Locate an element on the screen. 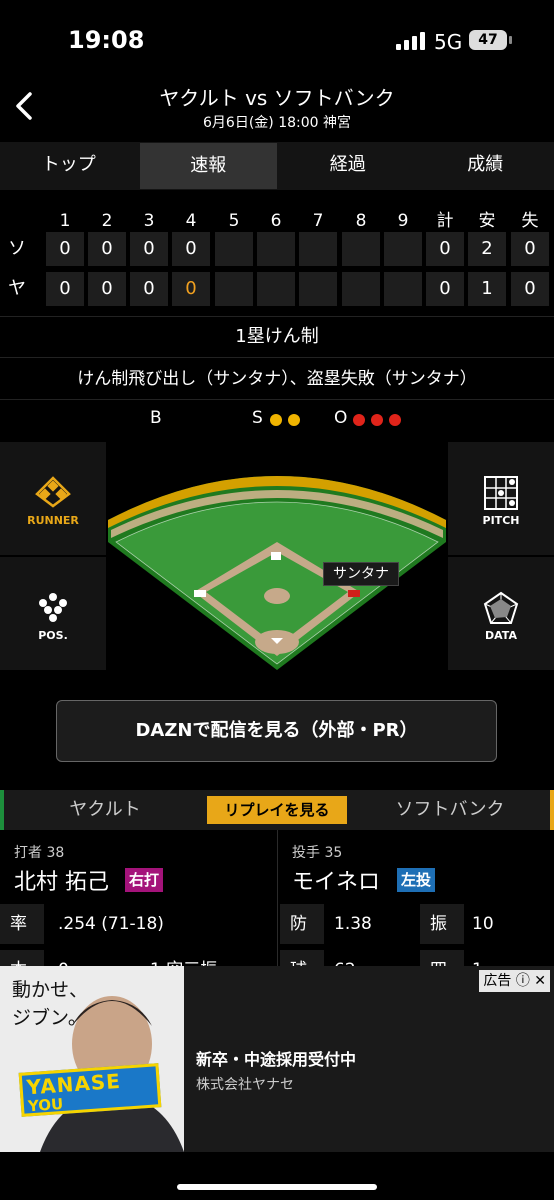 The image size is (554, 1200). logo-text: YANASE is located at coordinates (73, 1084).